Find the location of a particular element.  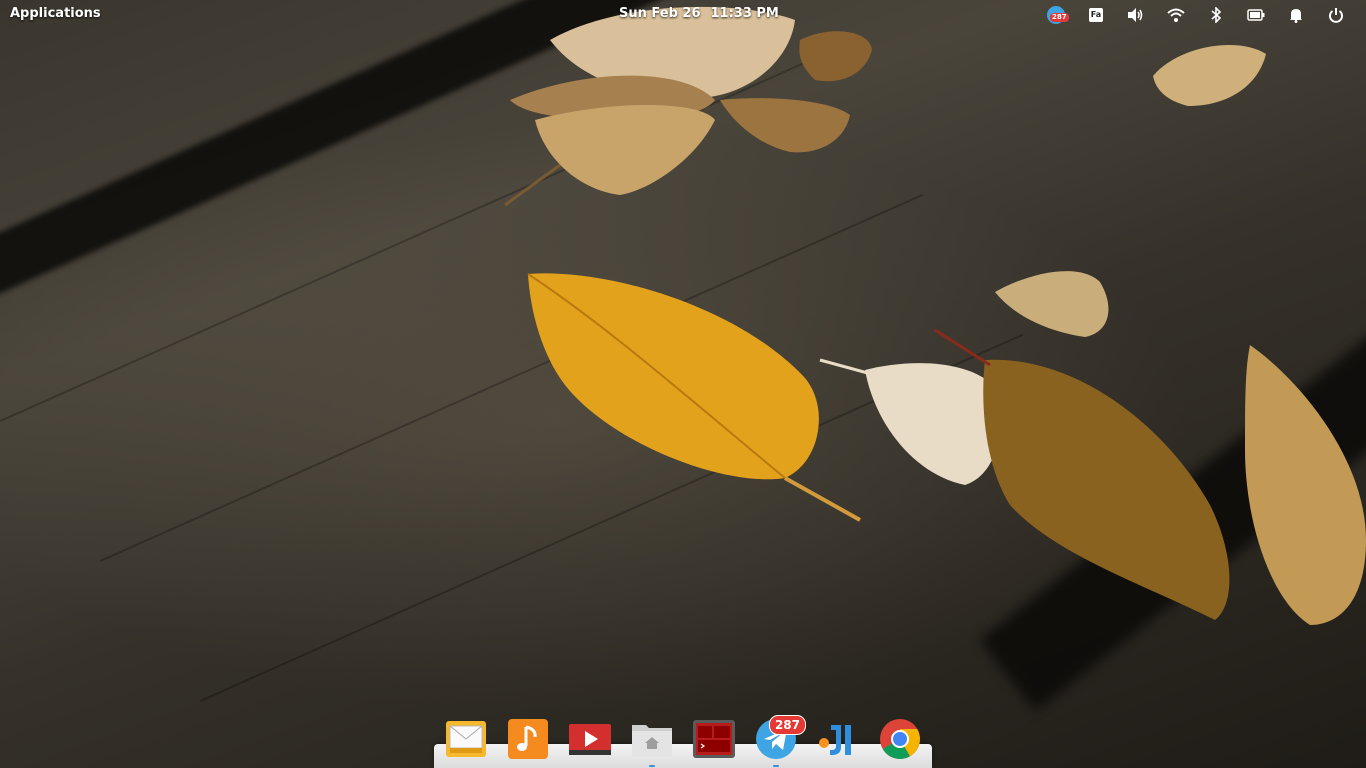

sound-indicator is located at coordinates (1136, 15).